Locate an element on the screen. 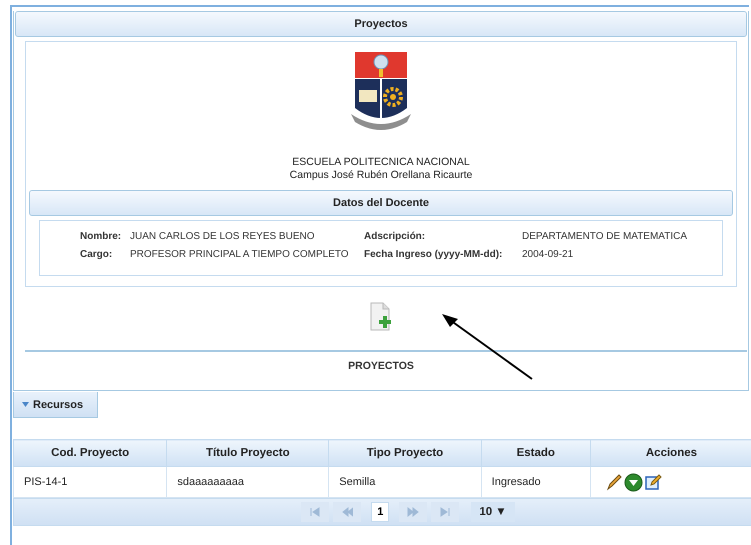 The height and width of the screenshot is (545, 751). table-cell: PIS-14-1 is located at coordinates (46, 482).